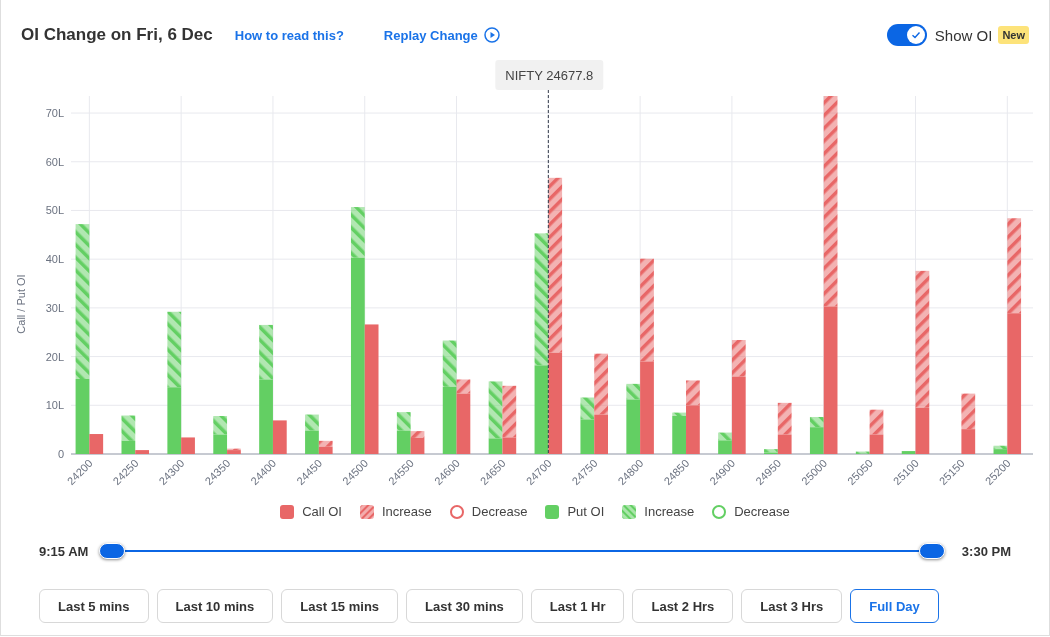  What do you see at coordinates (54, 405) in the screenshot?
I see `y-axis-label: 10L` at bounding box center [54, 405].